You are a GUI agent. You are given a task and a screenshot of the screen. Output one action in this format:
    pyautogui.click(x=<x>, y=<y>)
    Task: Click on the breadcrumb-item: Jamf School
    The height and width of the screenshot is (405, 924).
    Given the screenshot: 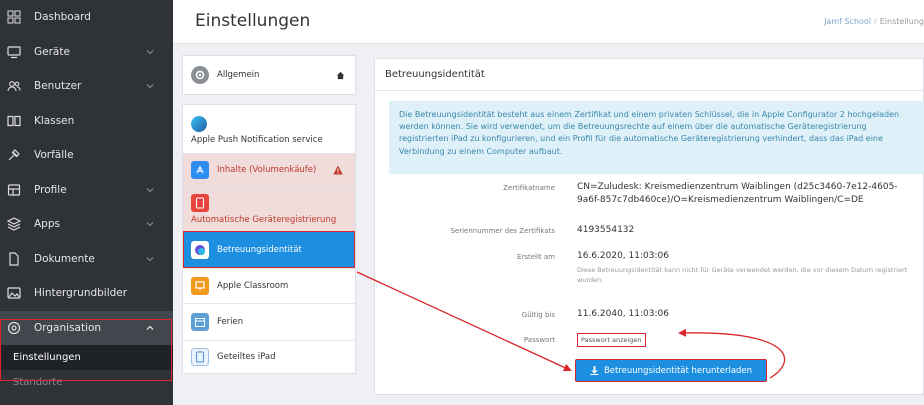 What is the action you would take?
    pyautogui.click(x=847, y=21)
    